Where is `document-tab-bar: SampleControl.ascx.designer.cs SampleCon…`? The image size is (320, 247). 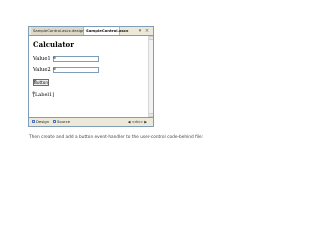
document-tab-bar: SampleControl.ascx.designer.cs SampleCon… is located at coordinates (91, 31).